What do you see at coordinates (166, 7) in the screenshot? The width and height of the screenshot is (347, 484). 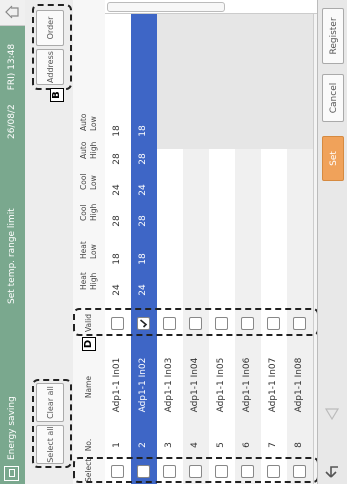 I see `scrollbar-thumb` at bounding box center [166, 7].